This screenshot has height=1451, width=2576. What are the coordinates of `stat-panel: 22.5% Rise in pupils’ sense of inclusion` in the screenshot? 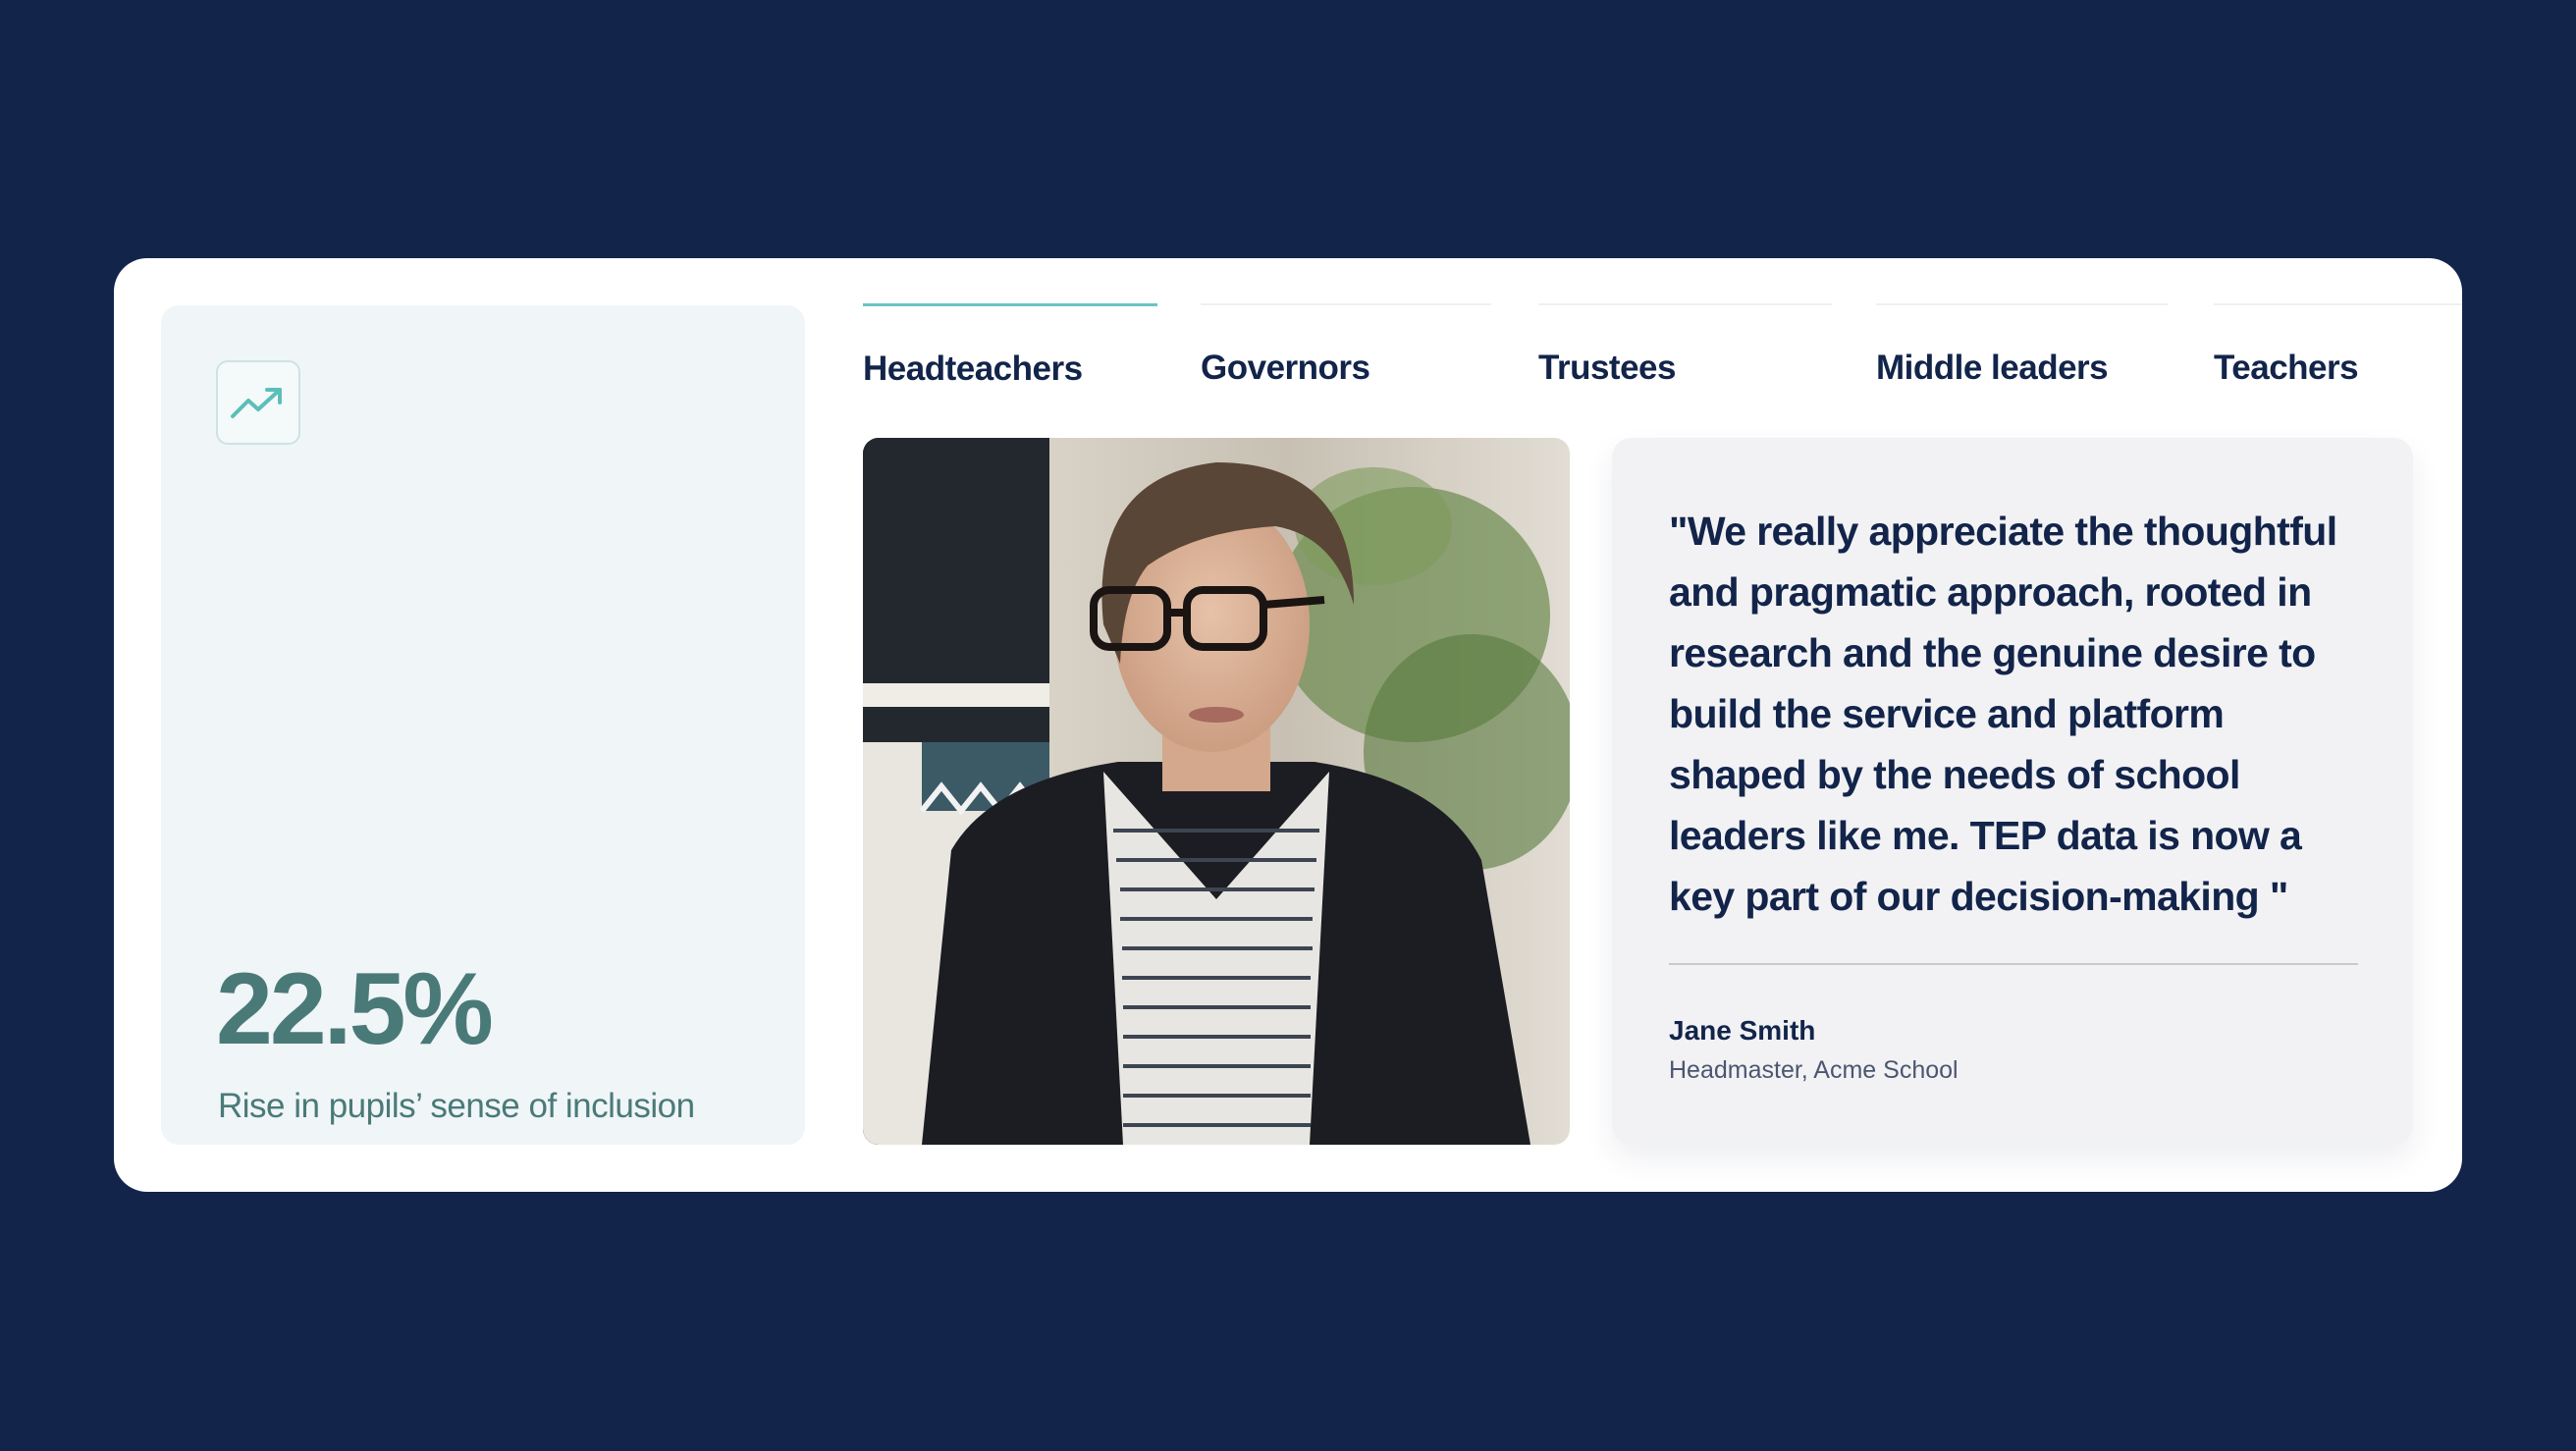 It's located at (483, 725).